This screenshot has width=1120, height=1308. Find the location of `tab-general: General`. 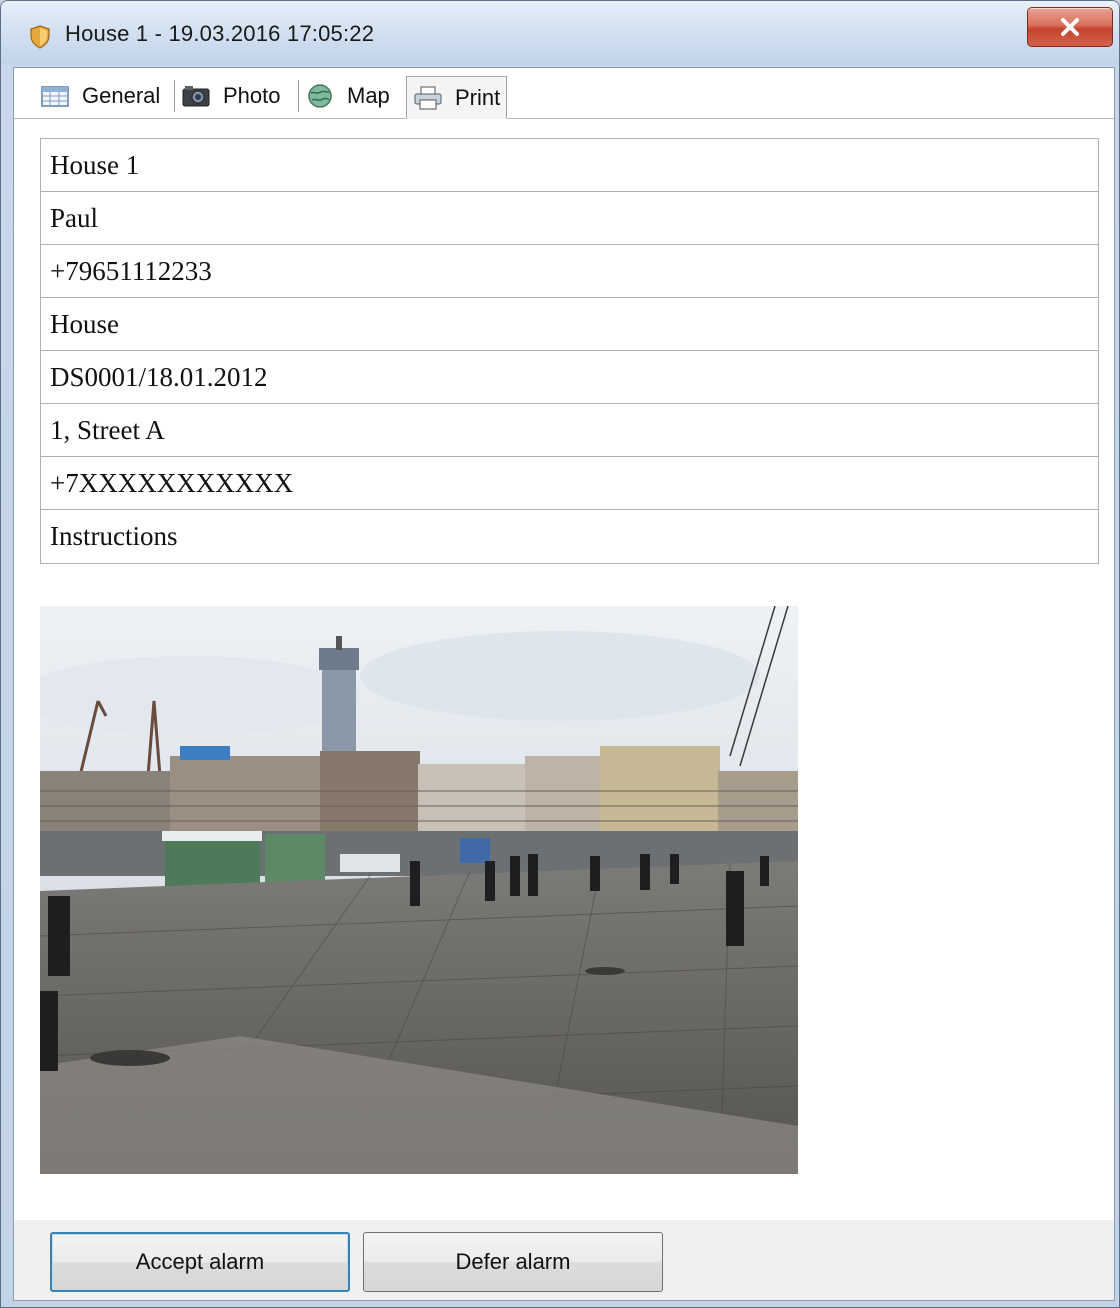

tab-general: General is located at coordinates (100, 96).